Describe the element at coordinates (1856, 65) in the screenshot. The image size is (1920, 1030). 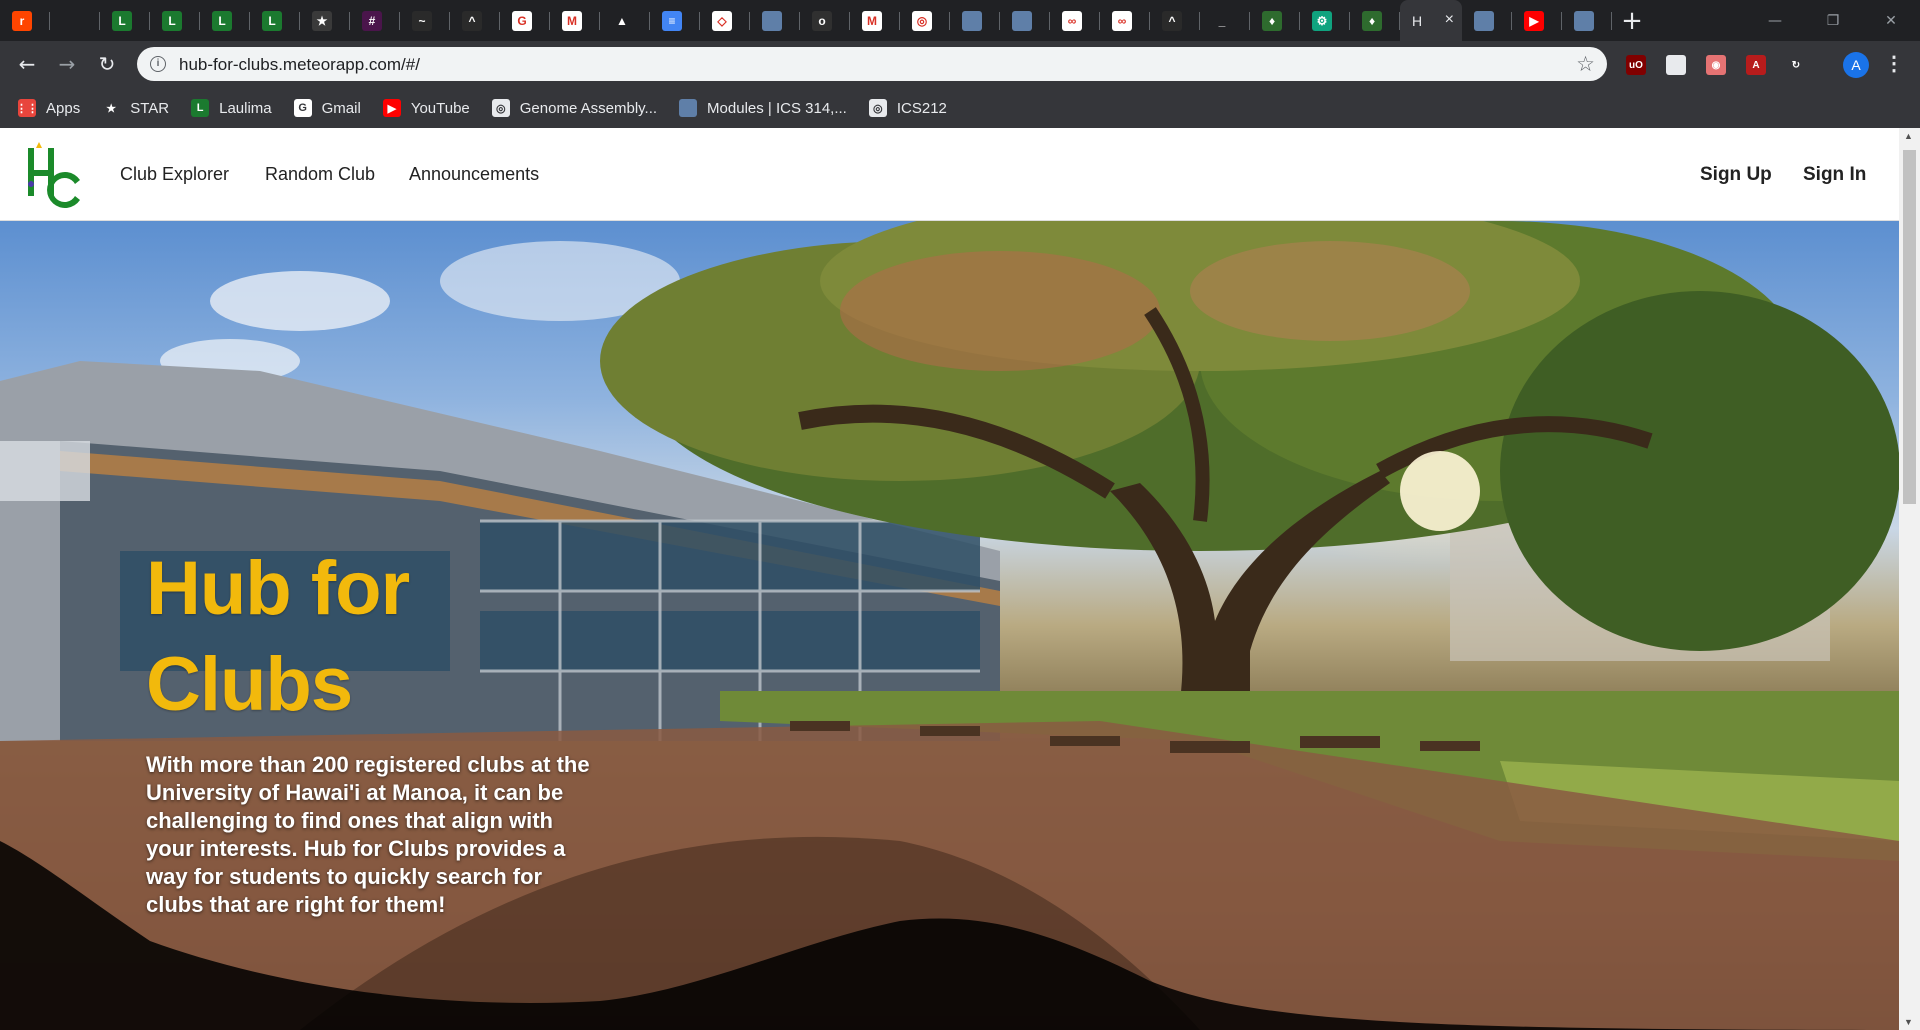
I see `profile-avatar: A` at that location.